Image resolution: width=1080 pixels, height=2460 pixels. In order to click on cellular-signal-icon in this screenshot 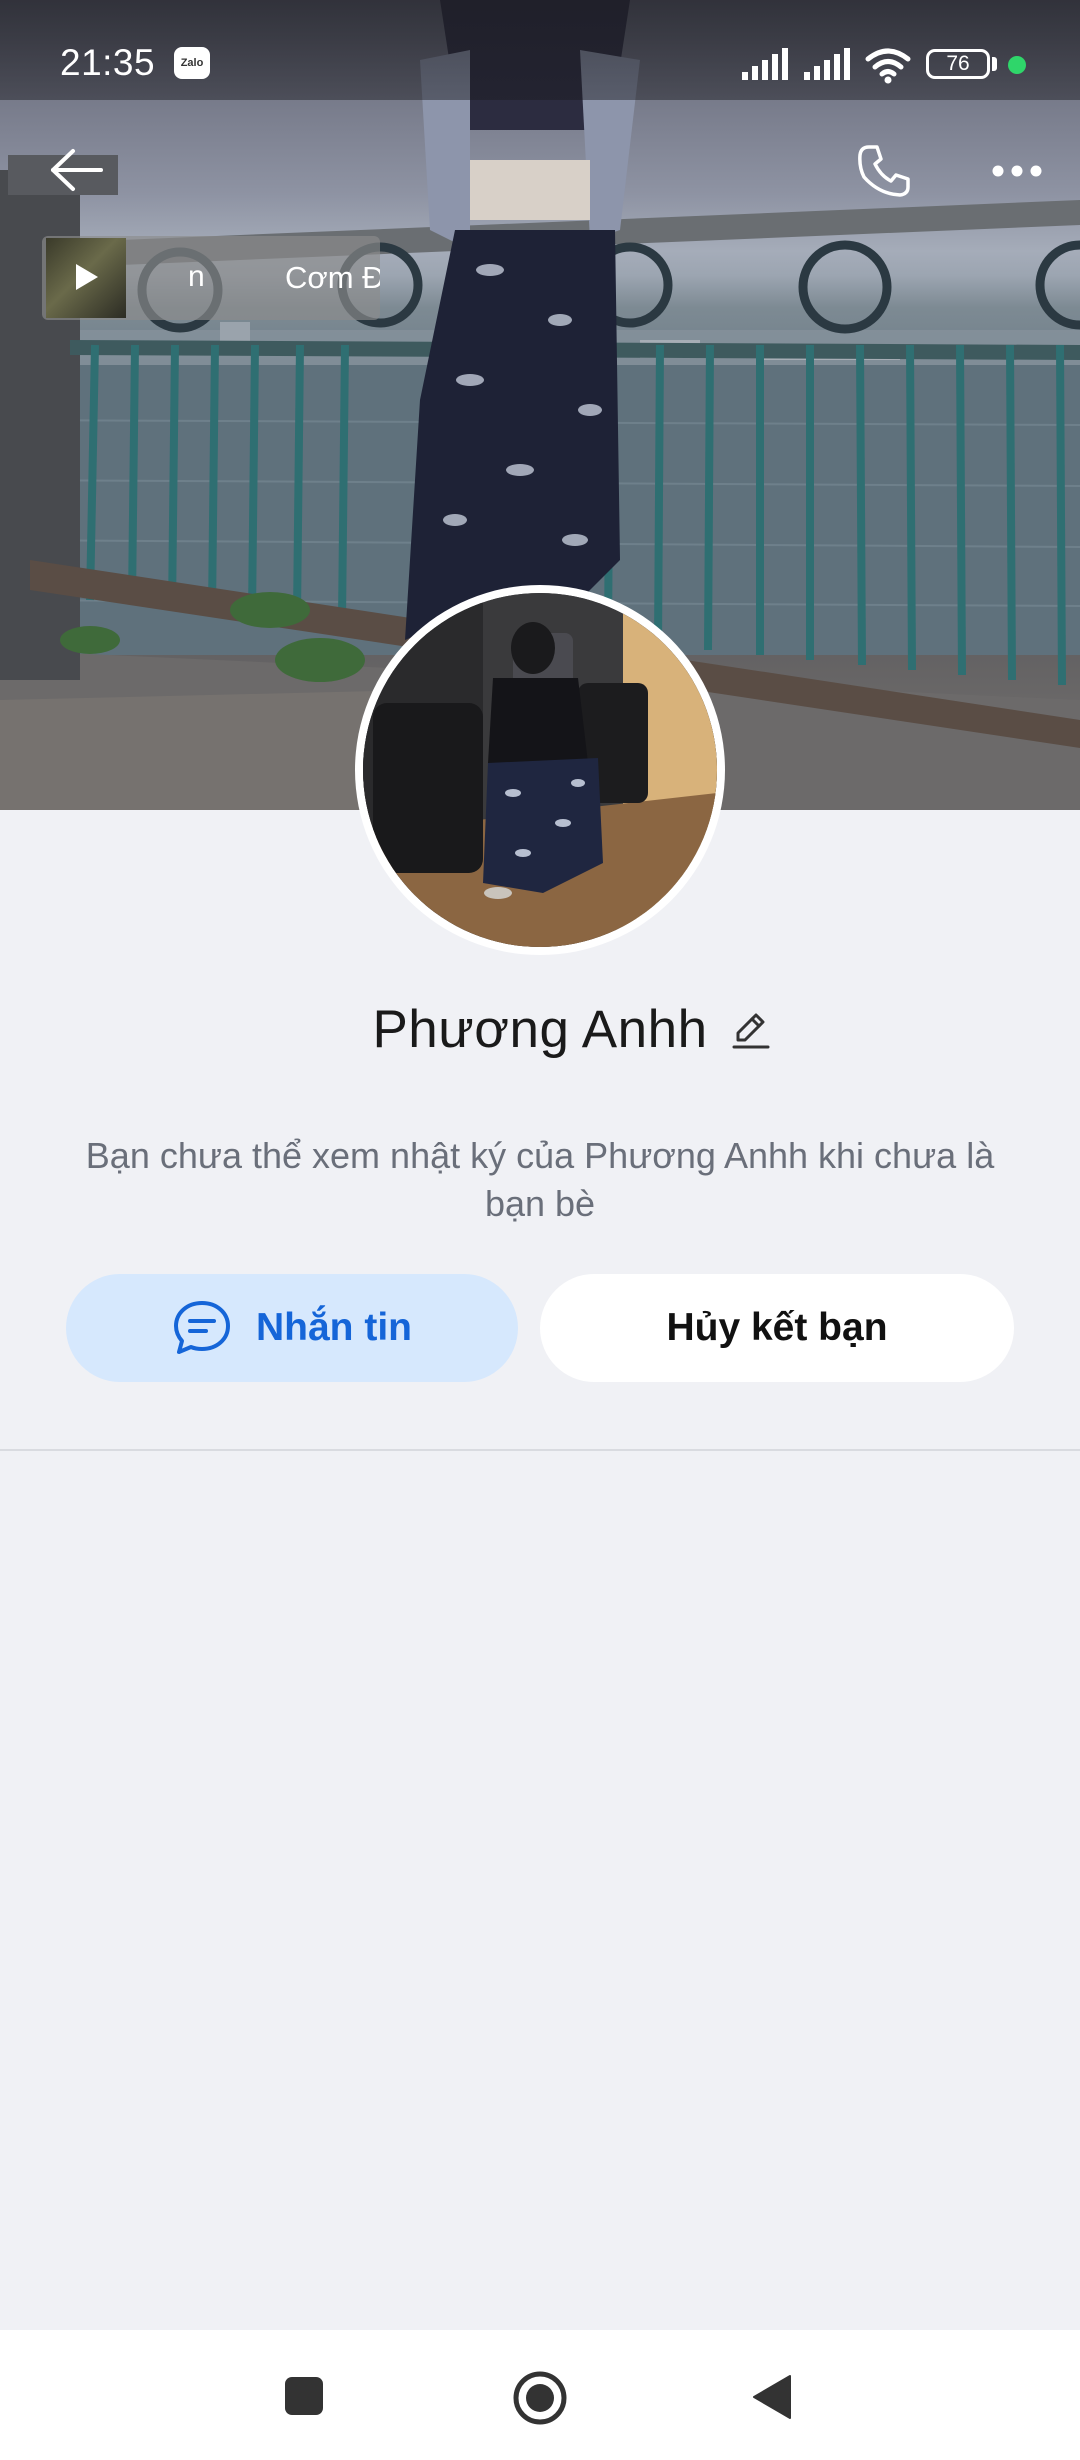, I will do `click(765, 64)`.